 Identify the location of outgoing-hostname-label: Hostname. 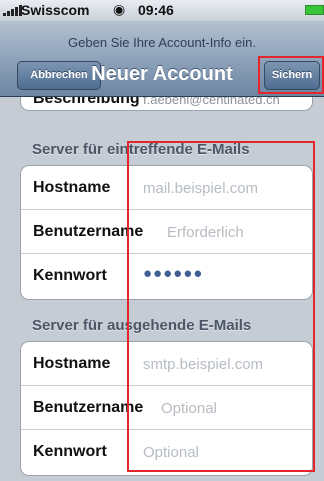
(72, 363).